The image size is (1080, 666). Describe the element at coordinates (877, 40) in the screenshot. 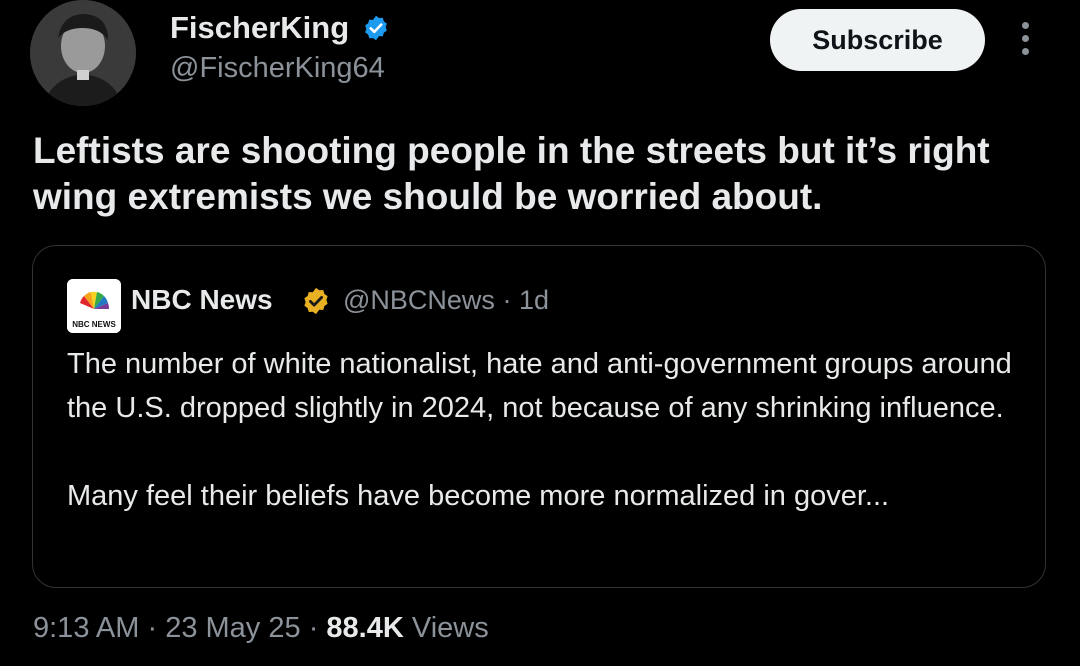

I see `subscribe-button: Subscribe` at that location.